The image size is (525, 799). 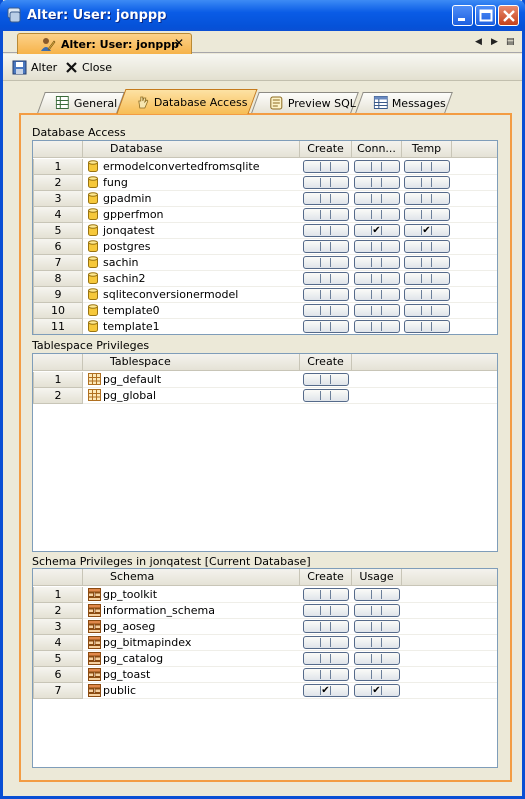 I want to click on list-tabs-icon: ▤, so click(x=510, y=42).